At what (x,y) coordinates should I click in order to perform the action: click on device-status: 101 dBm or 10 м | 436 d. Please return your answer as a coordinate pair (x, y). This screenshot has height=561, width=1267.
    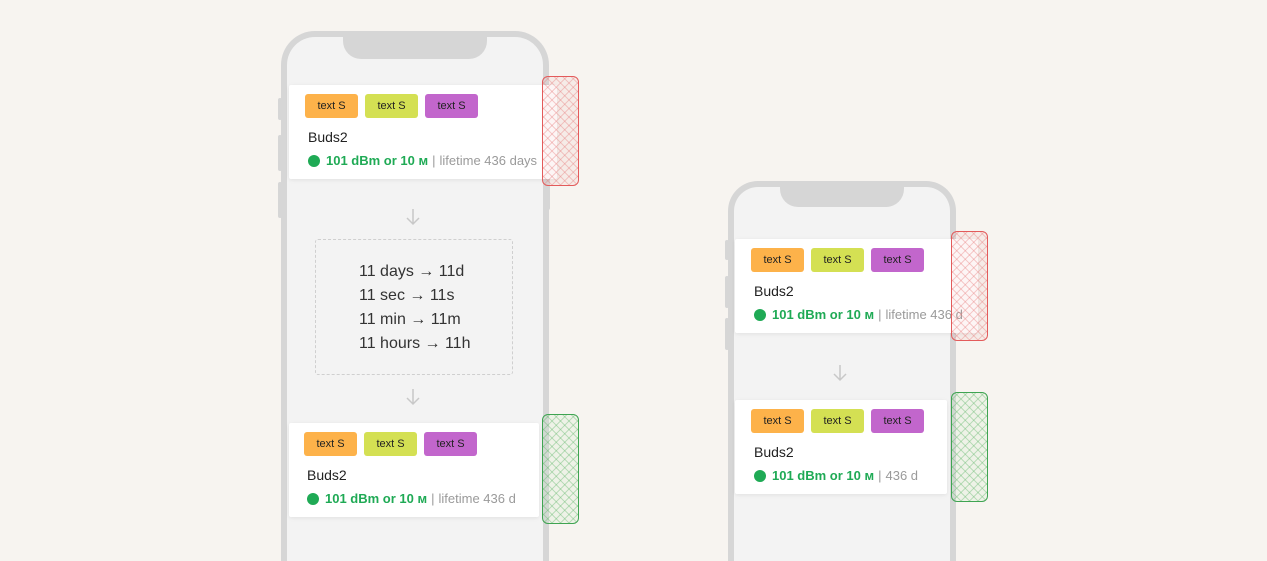
    Looking at the image, I should click on (836, 475).